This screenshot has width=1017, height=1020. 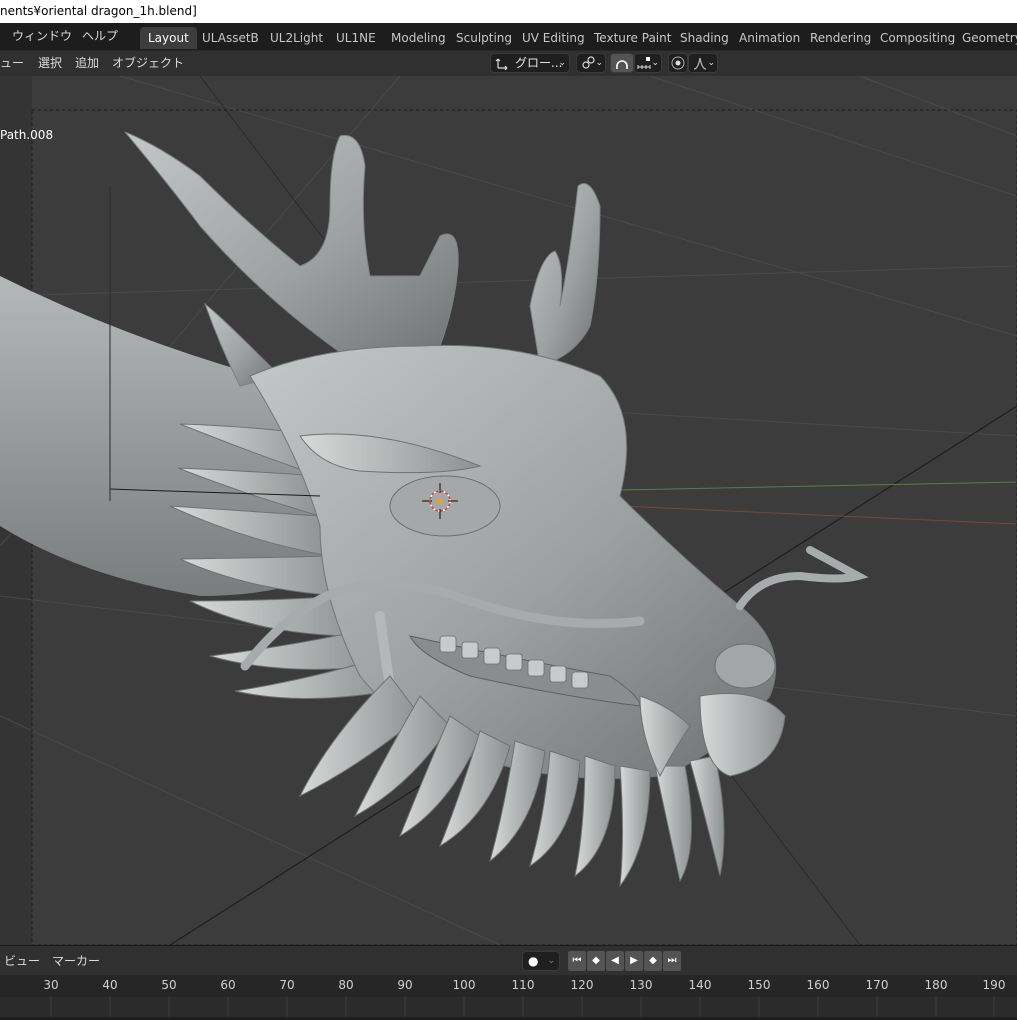 I want to click on y-axis-line, so click(x=818, y=486).